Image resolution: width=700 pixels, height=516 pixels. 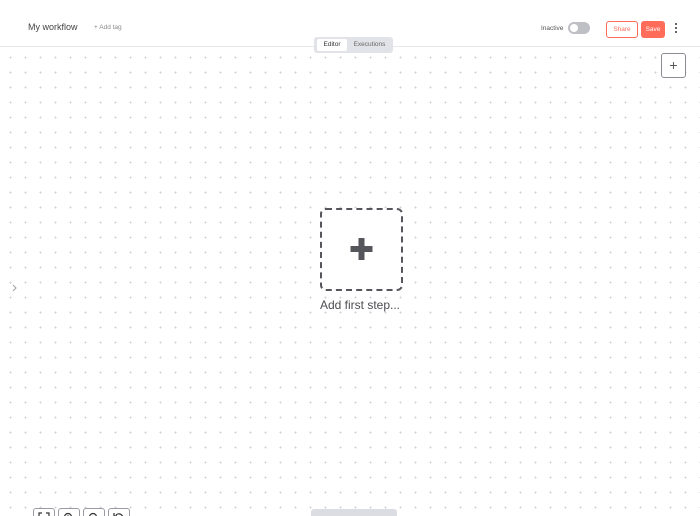 What do you see at coordinates (53, 27) in the screenshot?
I see `workflow-name: My workflow` at bounding box center [53, 27].